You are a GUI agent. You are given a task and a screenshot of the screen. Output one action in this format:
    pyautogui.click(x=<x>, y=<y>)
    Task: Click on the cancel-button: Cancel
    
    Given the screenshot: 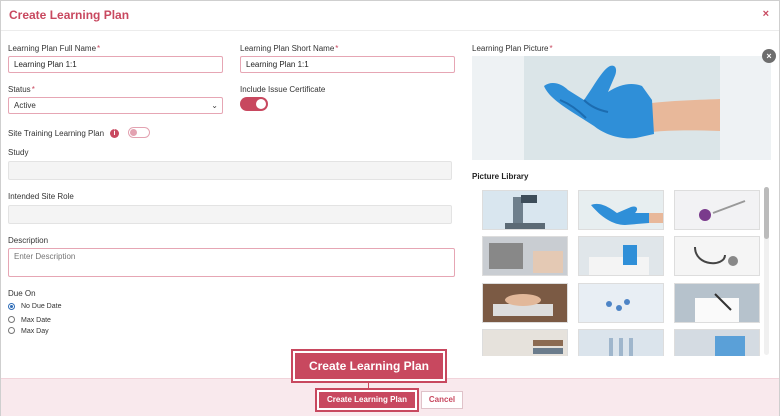 What is the action you would take?
    pyautogui.click(x=442, y=400)
    